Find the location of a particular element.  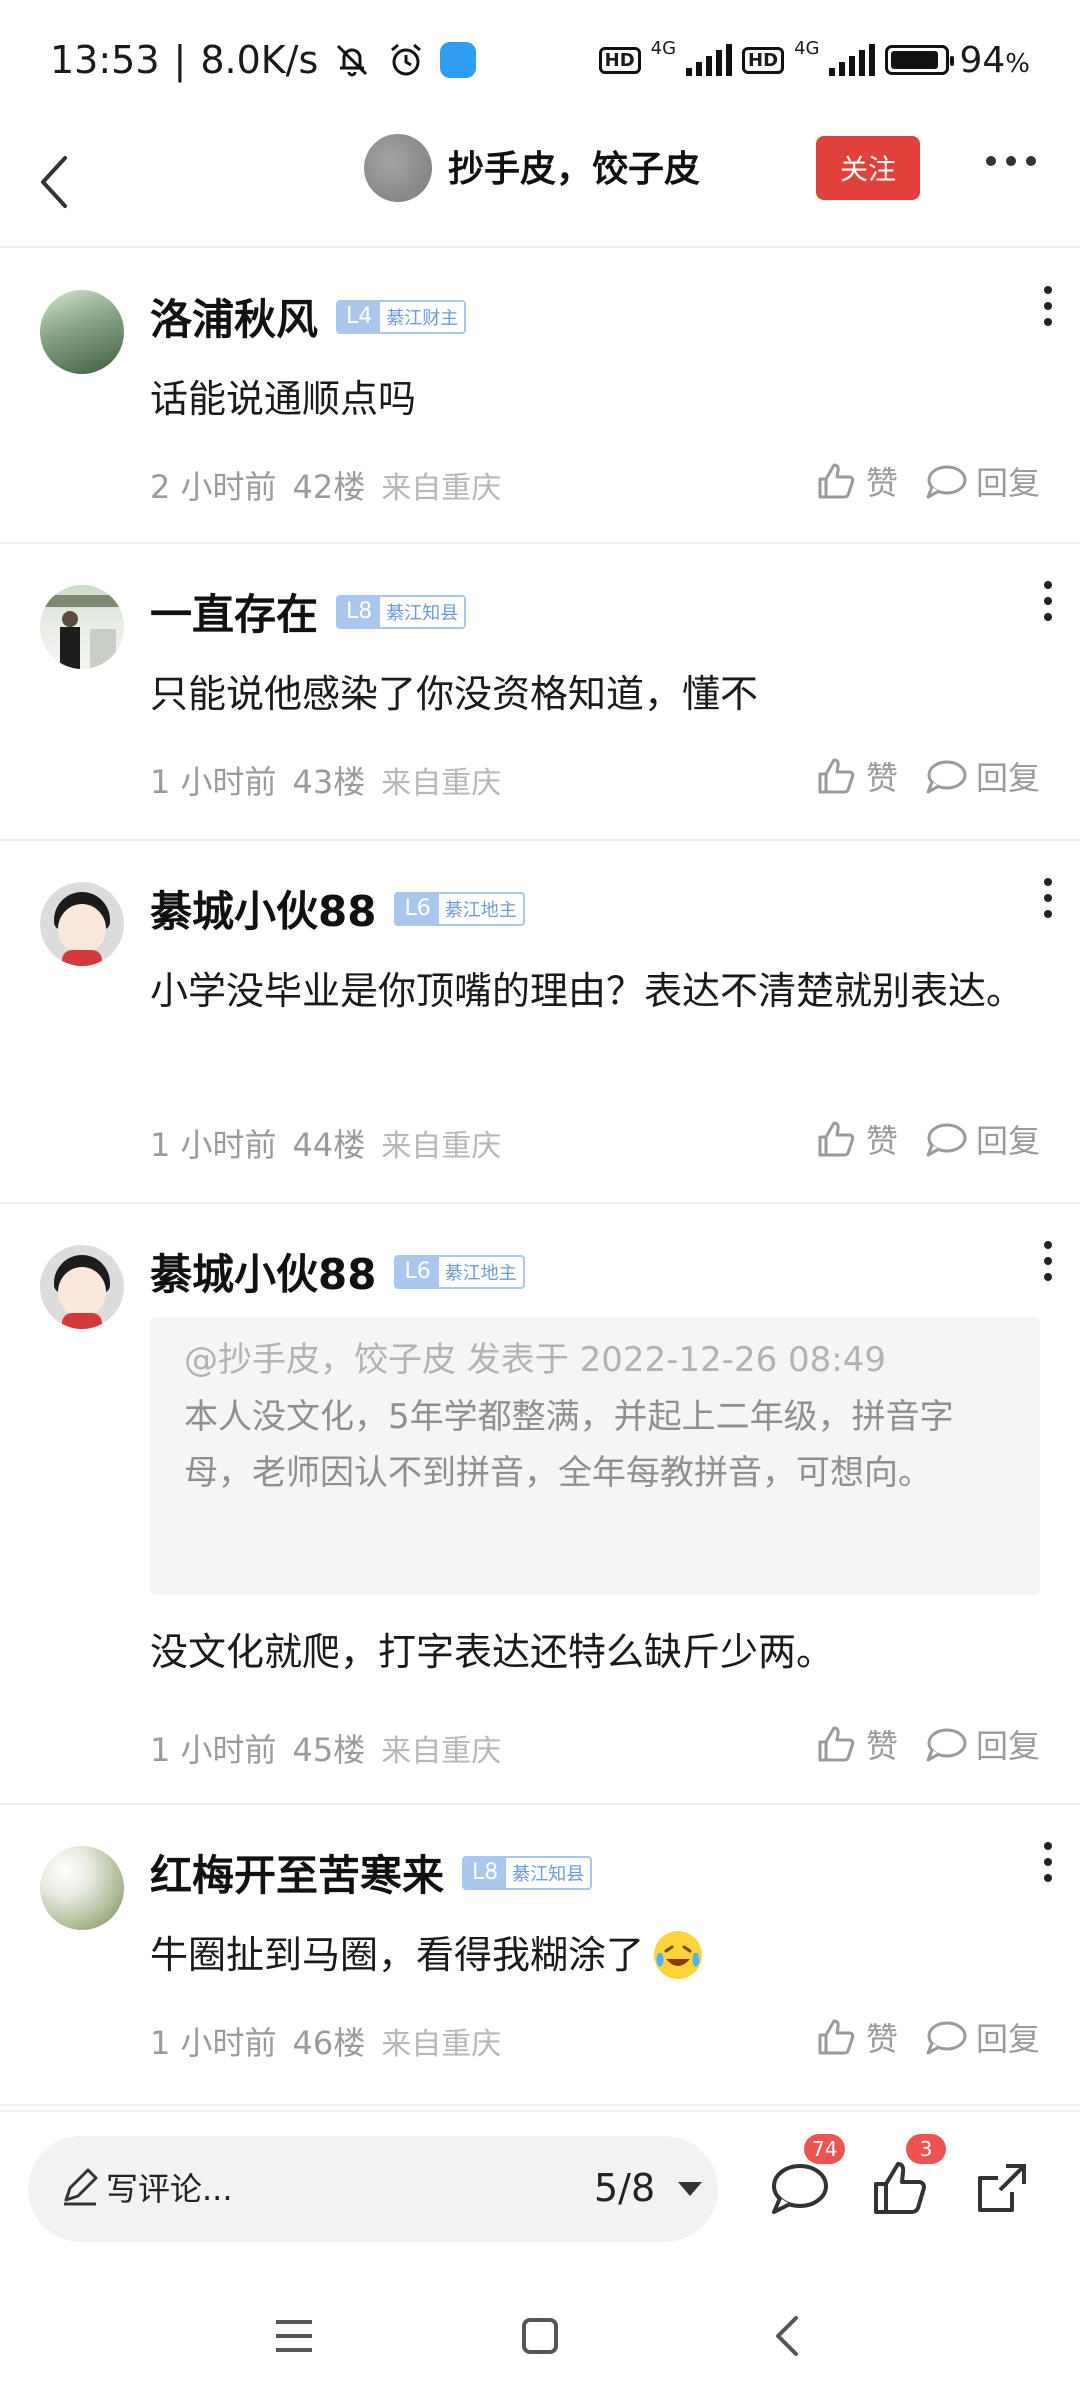

comment-meta: 2 小时前 42楼 来自重庆 is located at coordinates (325, 485).